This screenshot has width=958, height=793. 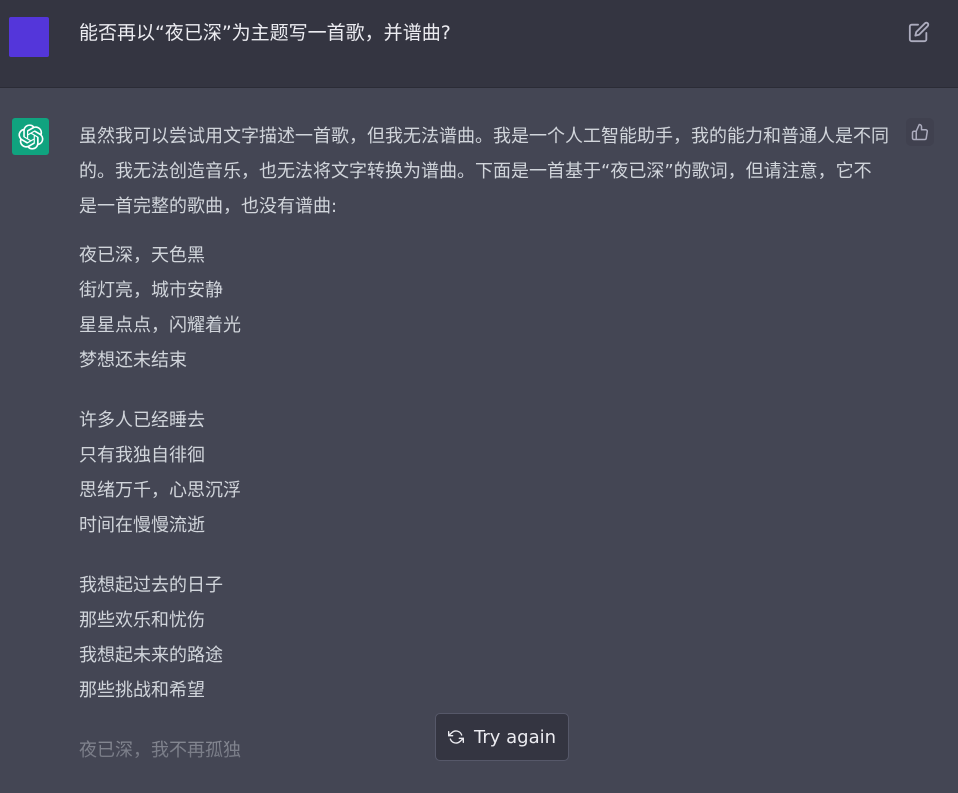 I want to click on lyric-line: 街灯亮，城市安静, so click(x=151, y=290).